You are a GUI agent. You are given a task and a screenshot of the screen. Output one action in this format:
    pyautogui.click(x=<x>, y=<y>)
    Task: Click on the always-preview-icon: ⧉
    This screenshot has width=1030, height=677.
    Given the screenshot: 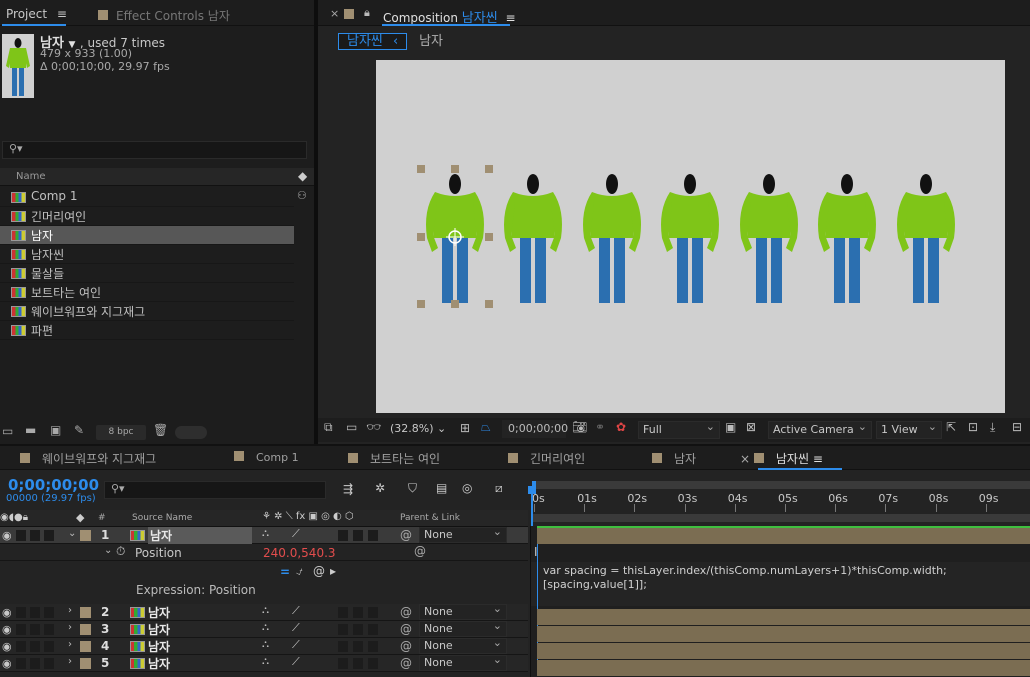 What is the action you would take?
    pyautogui.click(x=328, y=427)
    